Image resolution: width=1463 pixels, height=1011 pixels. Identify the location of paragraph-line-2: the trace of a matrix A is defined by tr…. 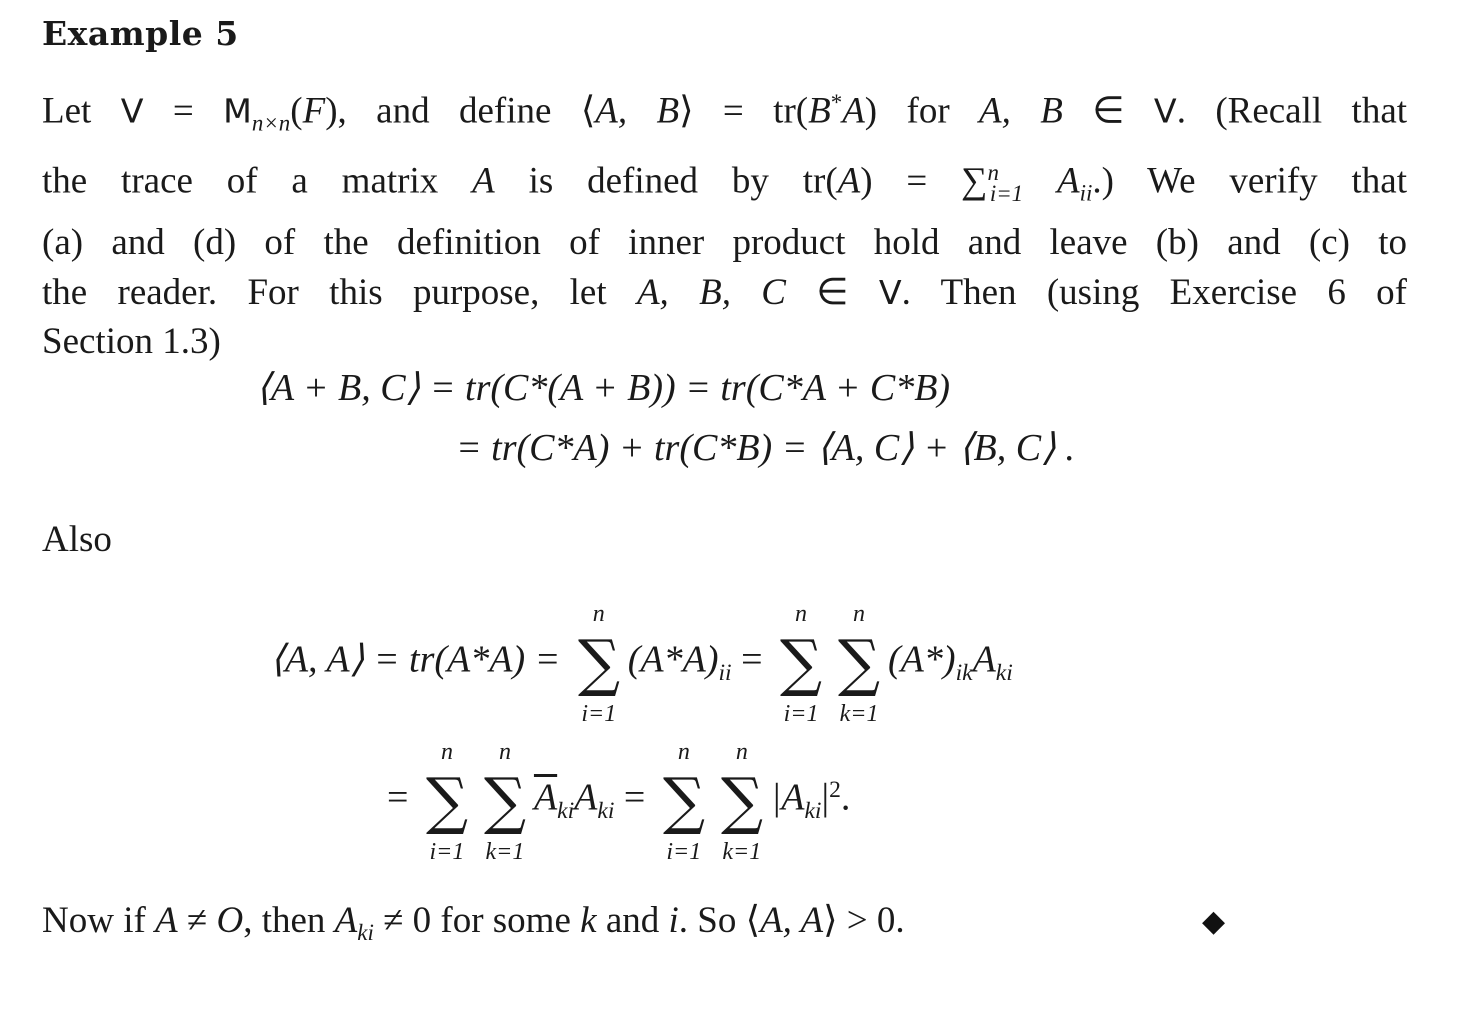
(724, 183).